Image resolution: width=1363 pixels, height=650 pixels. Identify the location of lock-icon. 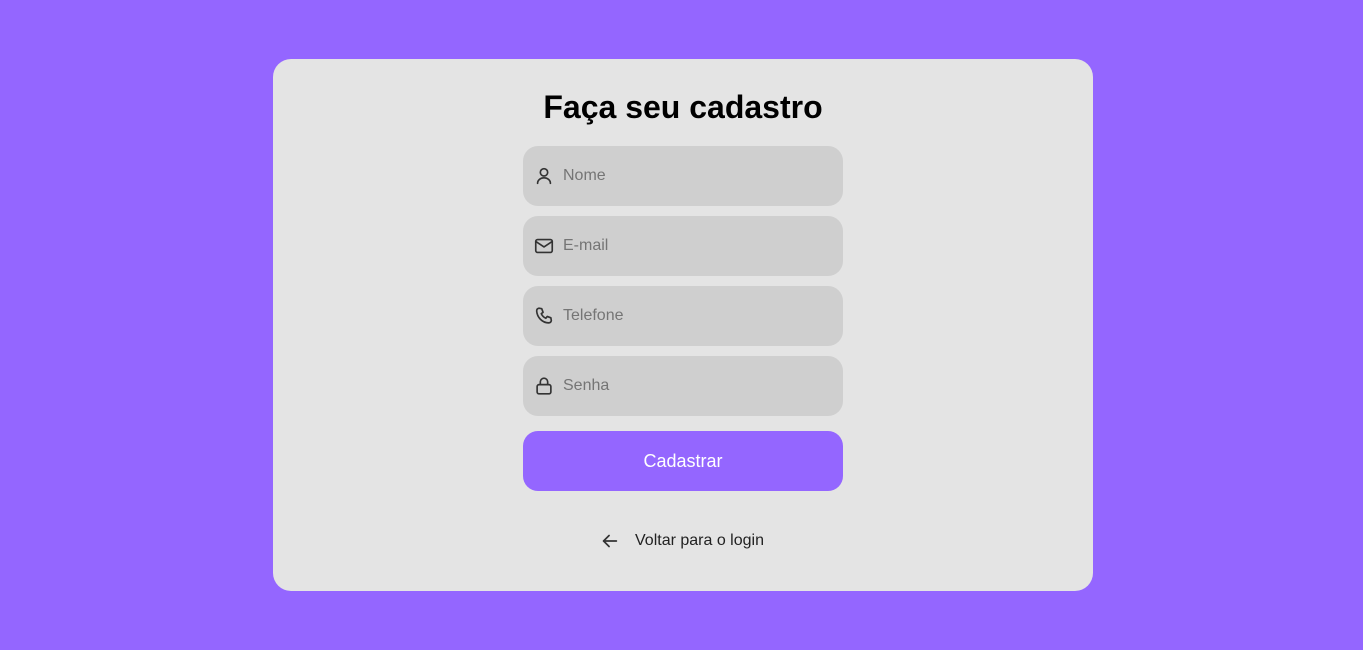
(544, 386).